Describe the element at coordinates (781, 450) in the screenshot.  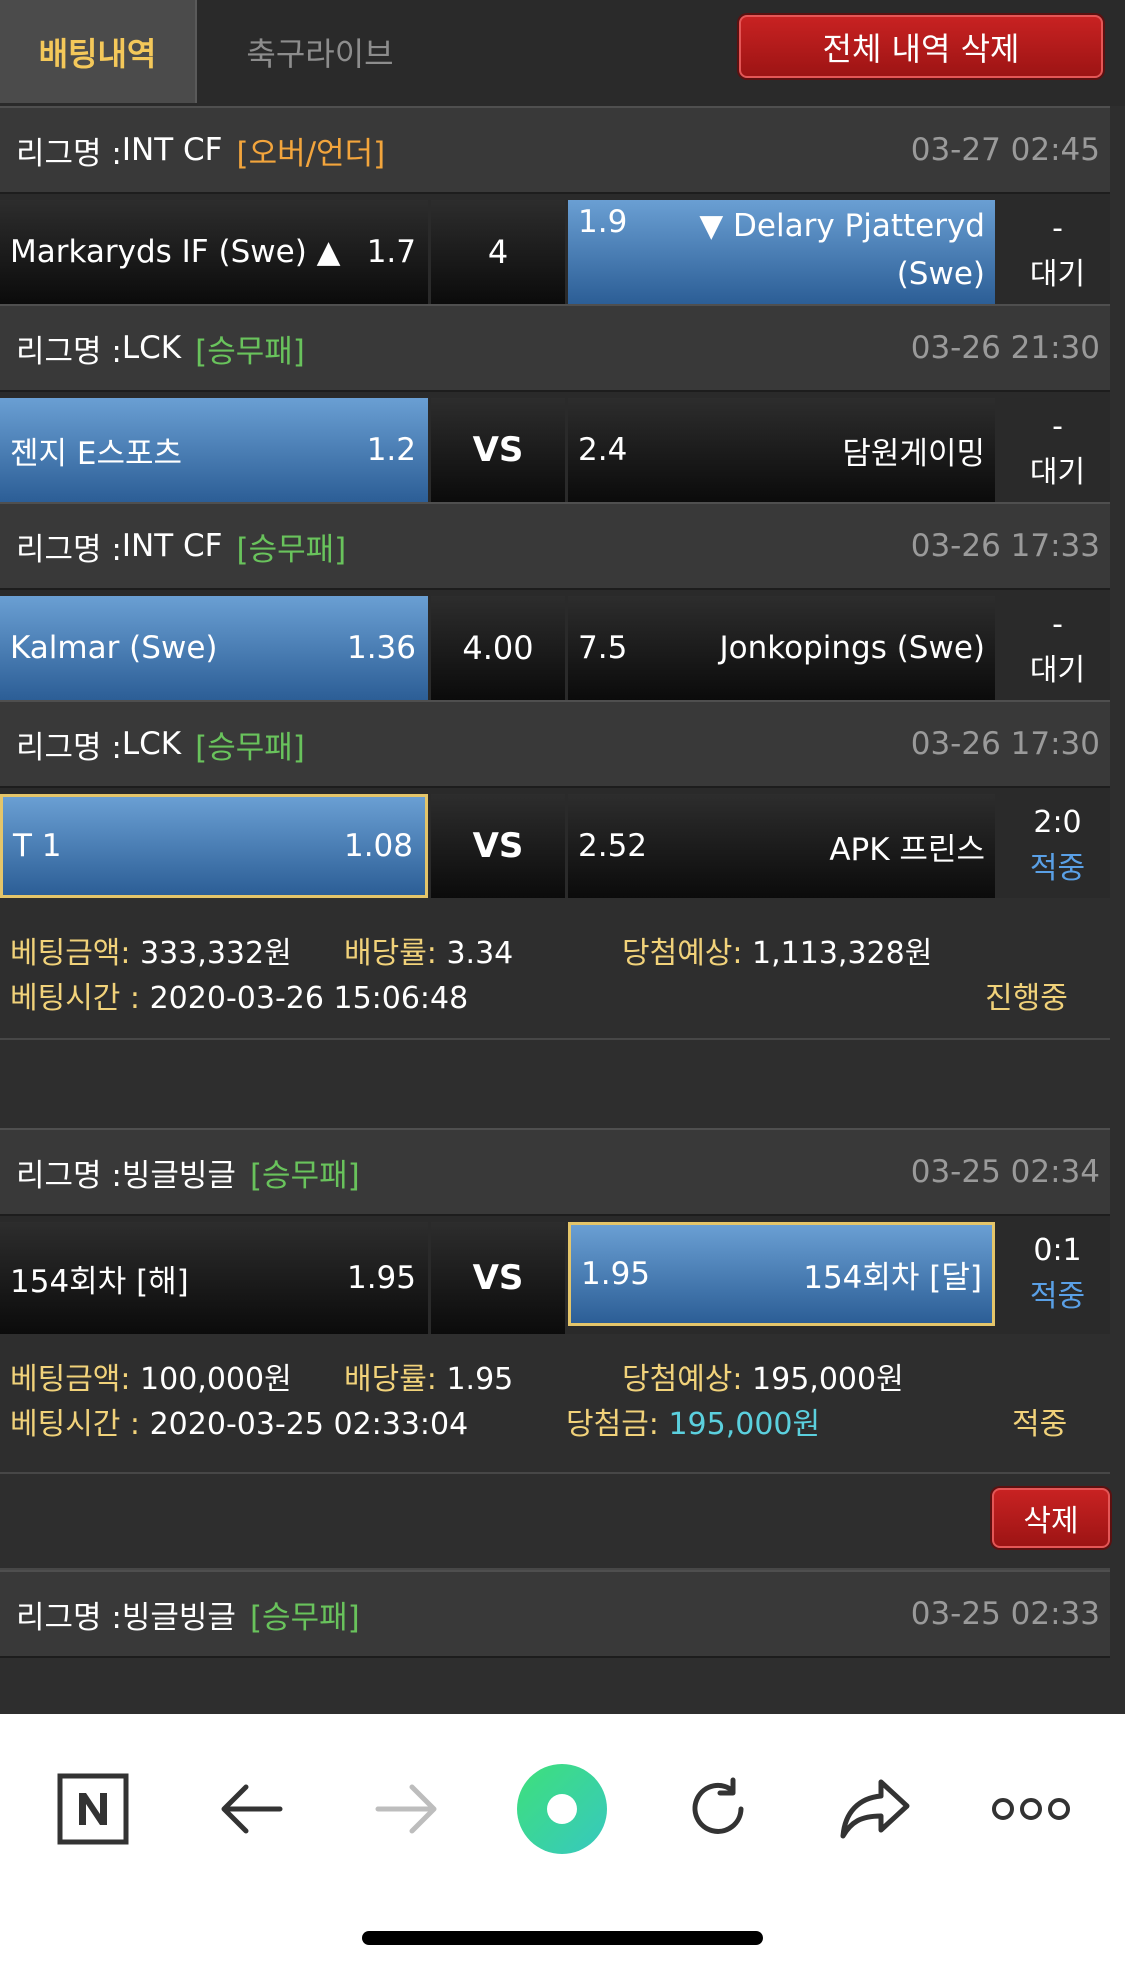
I see `away-option: 2.4 담원게이밍` at that location.